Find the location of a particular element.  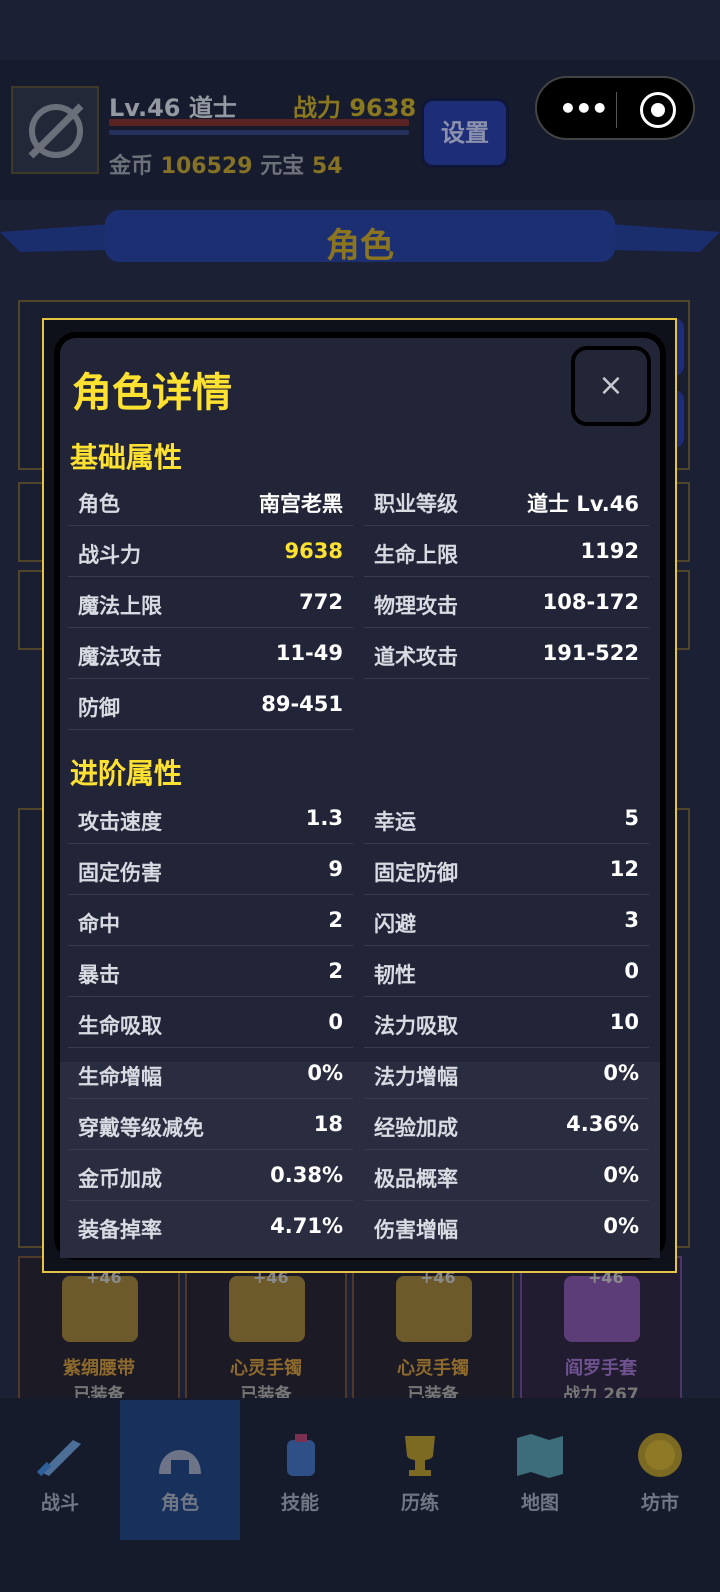

sword-icon is located at coordinates (58, 1458).